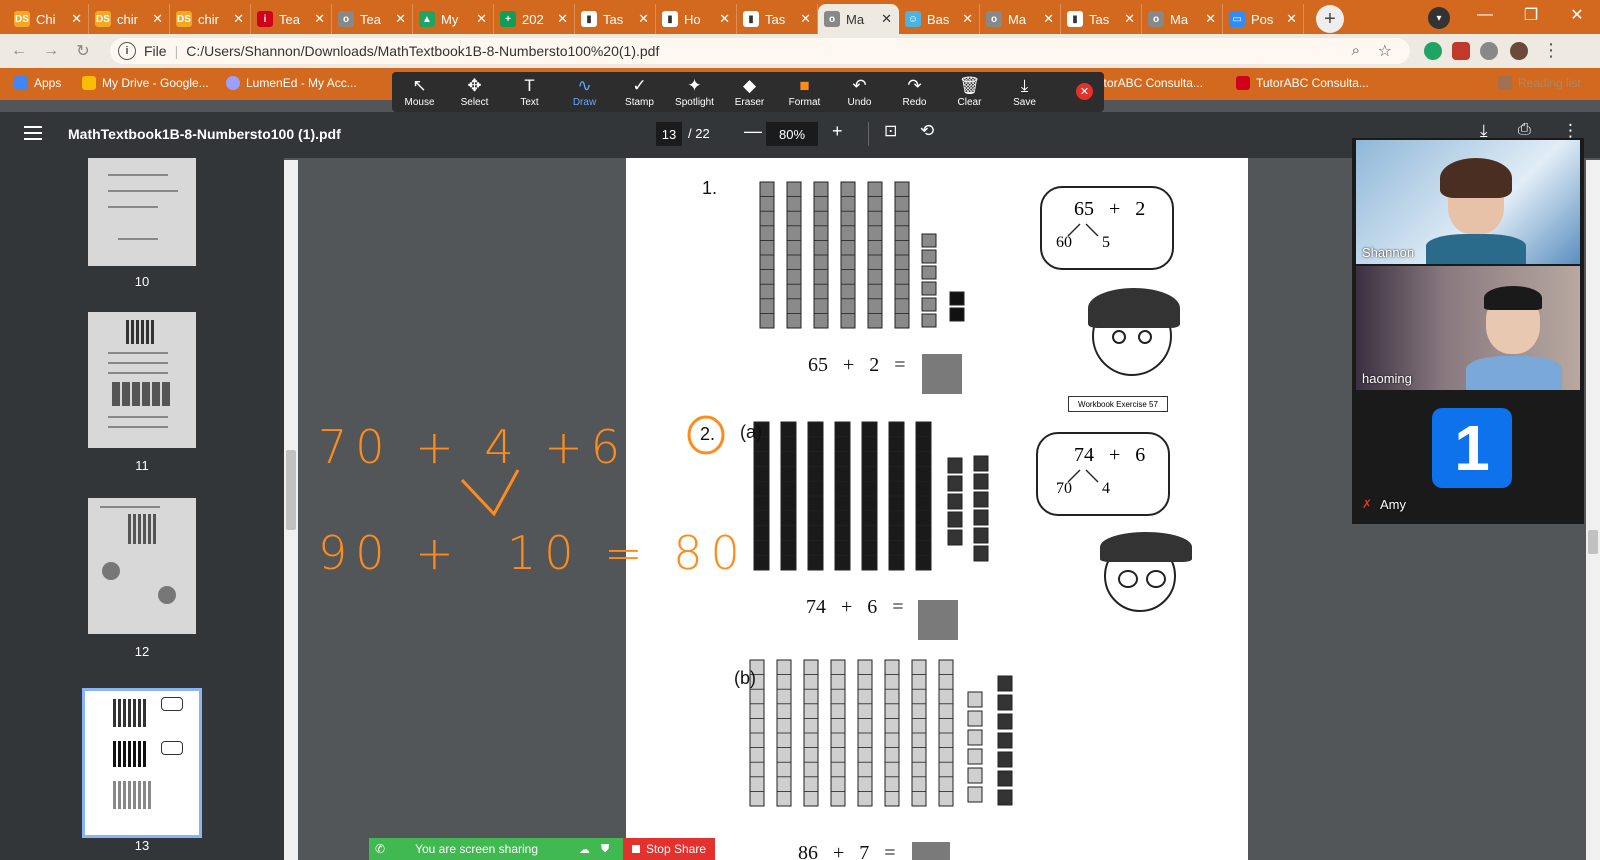 This screenshot has height=860, width=1600. Describe the element at coordinates (142, 651) in the screenshot. I see `thumbnail-label: 12` at that location.